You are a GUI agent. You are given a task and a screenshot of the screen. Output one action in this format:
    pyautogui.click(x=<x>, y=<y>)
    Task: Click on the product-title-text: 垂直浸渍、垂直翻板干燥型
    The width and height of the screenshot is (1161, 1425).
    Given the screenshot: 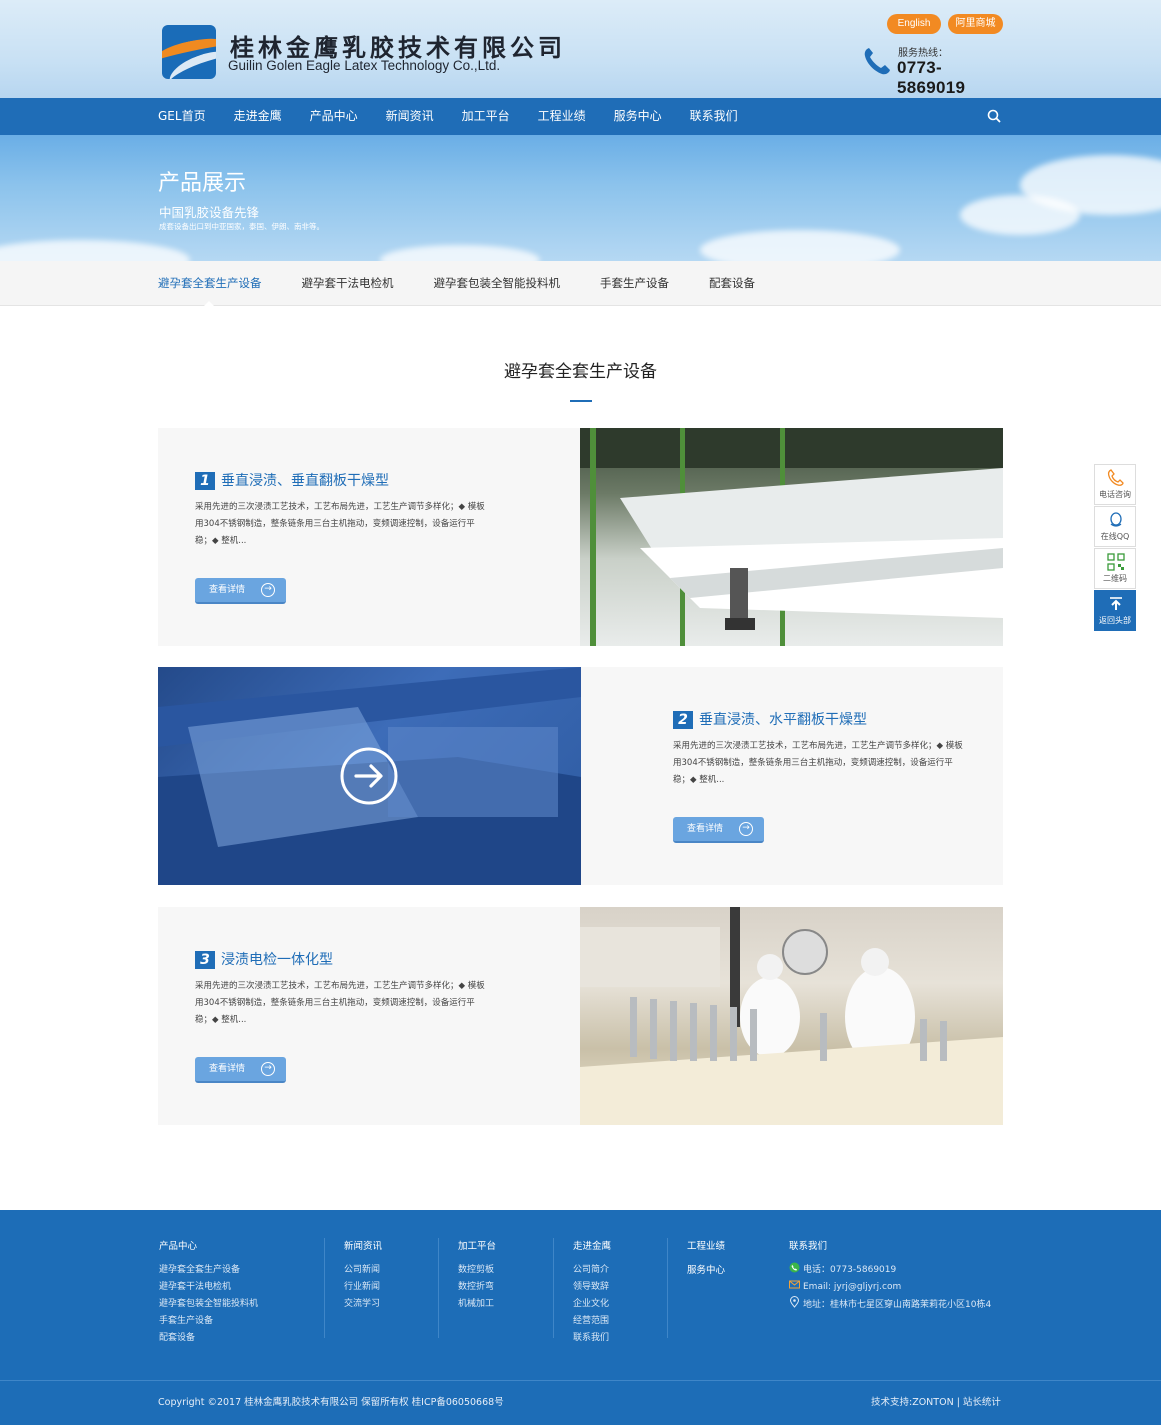 What is the action you would take?
    pyautogui.click(x=305, y=481)
    